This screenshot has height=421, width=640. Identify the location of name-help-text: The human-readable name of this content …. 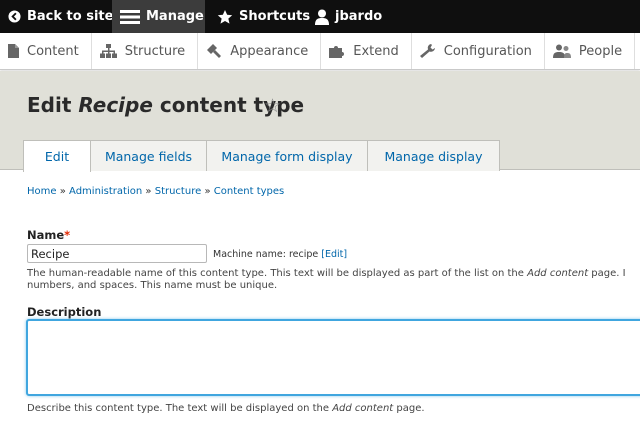
(326, 280).